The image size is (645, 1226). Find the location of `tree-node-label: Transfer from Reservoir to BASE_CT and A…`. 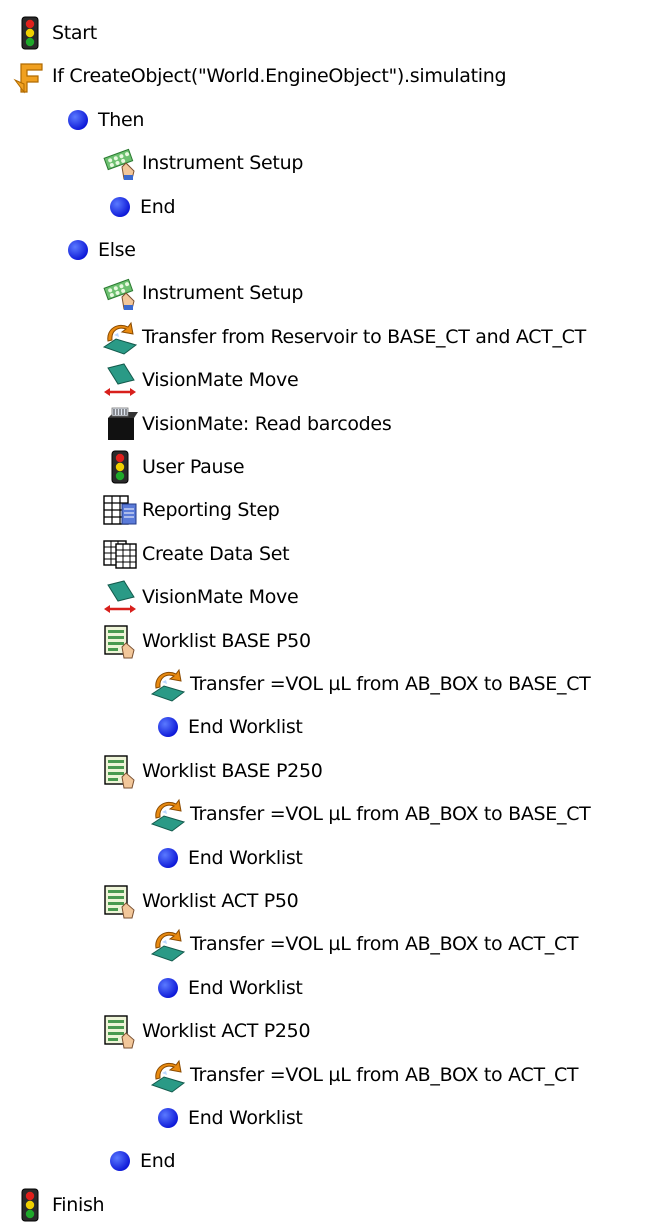

tree-node-label: Transfer from Reservoir to BASE_CT and A… is located at coordinates (364, 336).